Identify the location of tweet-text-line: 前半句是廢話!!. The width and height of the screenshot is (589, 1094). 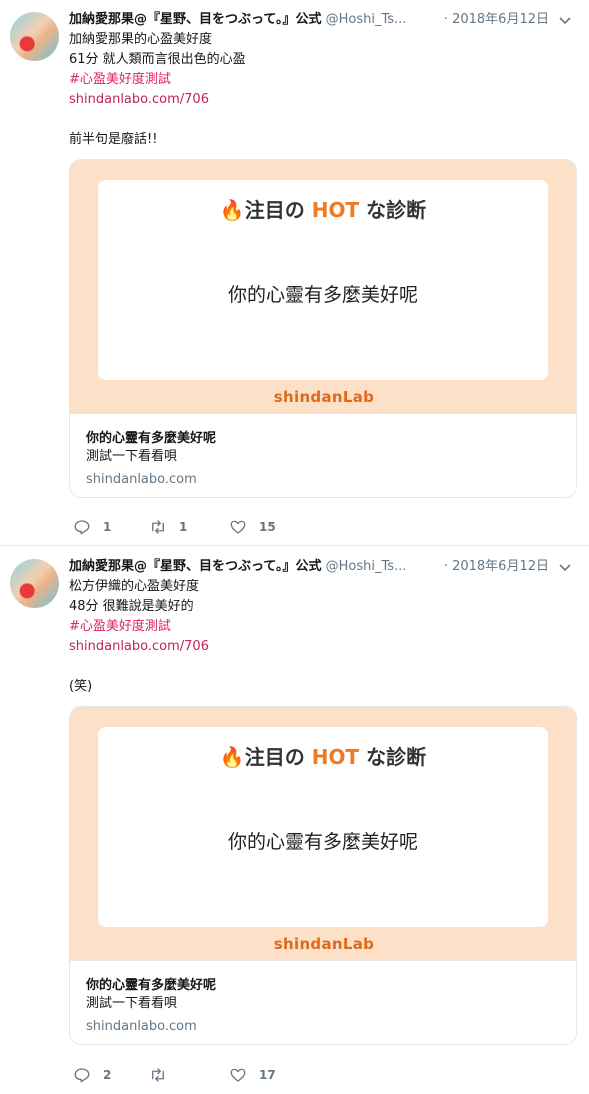
(113, 139).